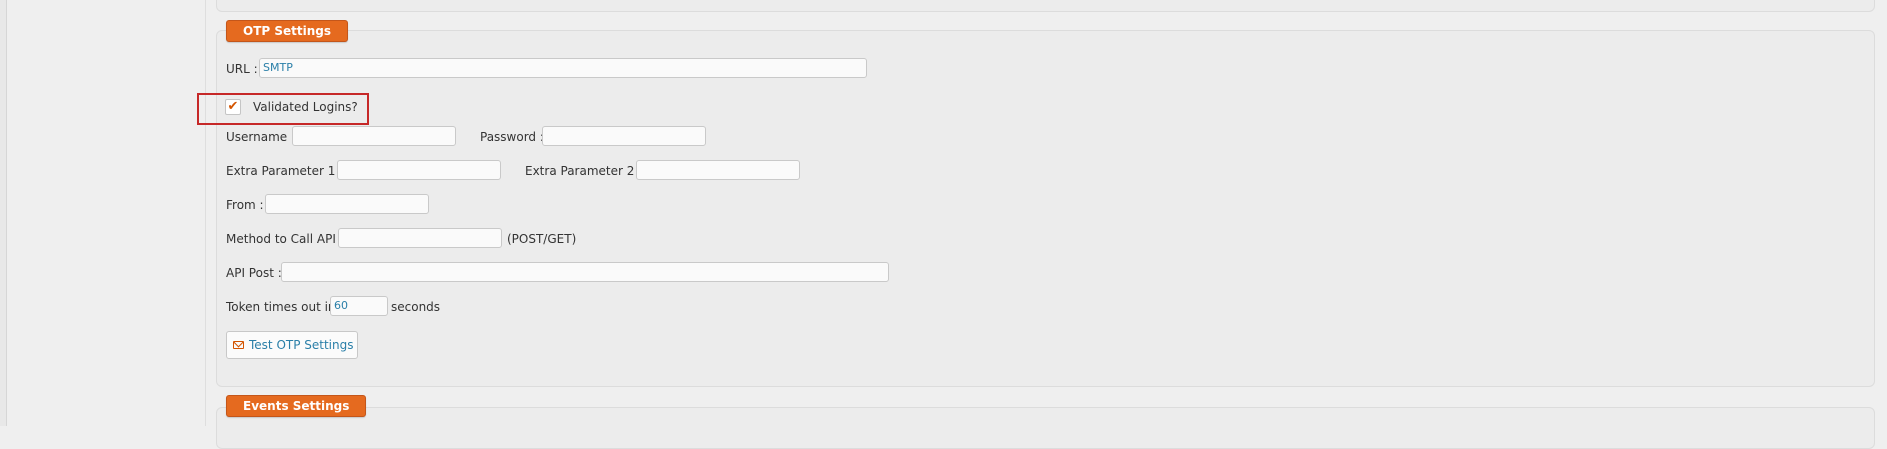  I want to click on extra-parameter-2-input, so click(718, 170).